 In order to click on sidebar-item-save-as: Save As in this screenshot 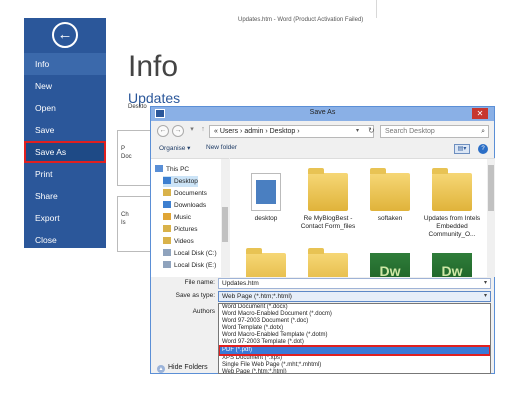, I will do `click(65, 152)`.